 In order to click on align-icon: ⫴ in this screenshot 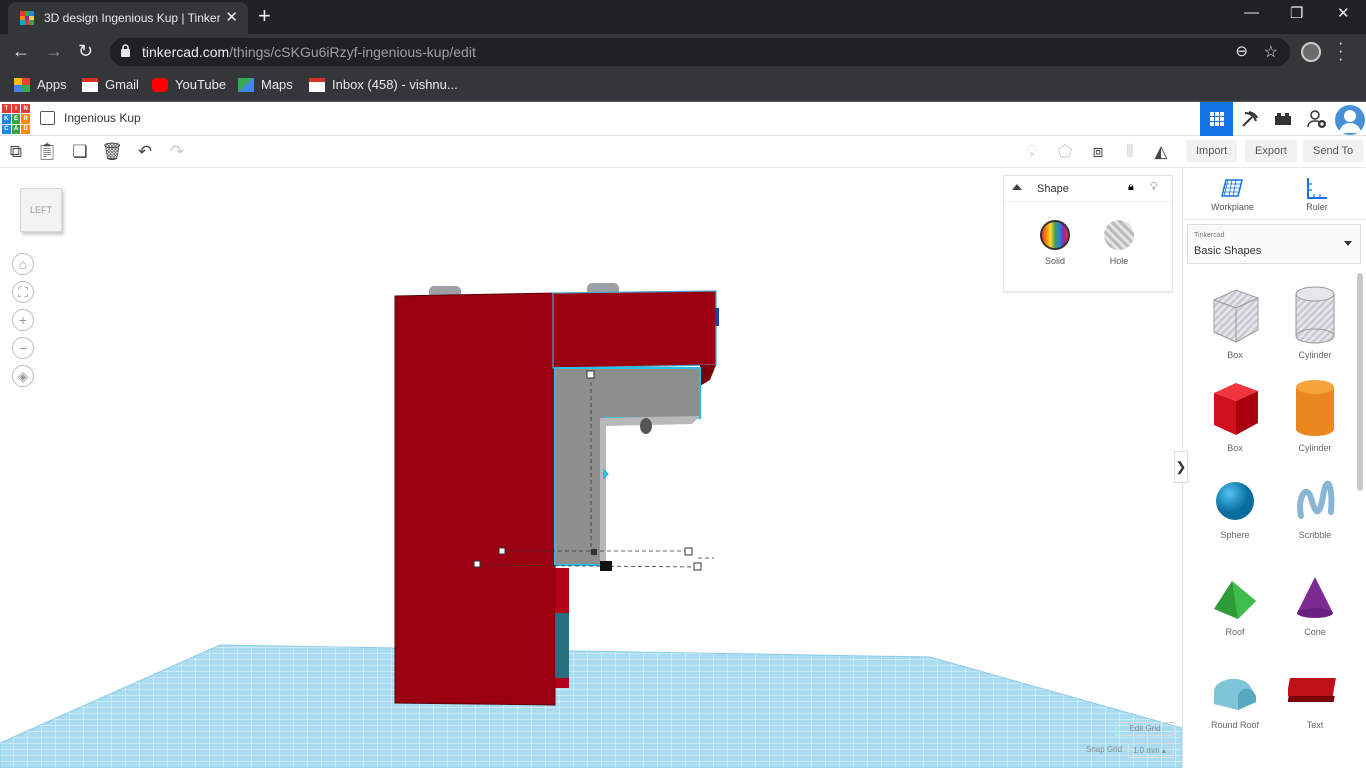, I will do `click(1130, 152)`.